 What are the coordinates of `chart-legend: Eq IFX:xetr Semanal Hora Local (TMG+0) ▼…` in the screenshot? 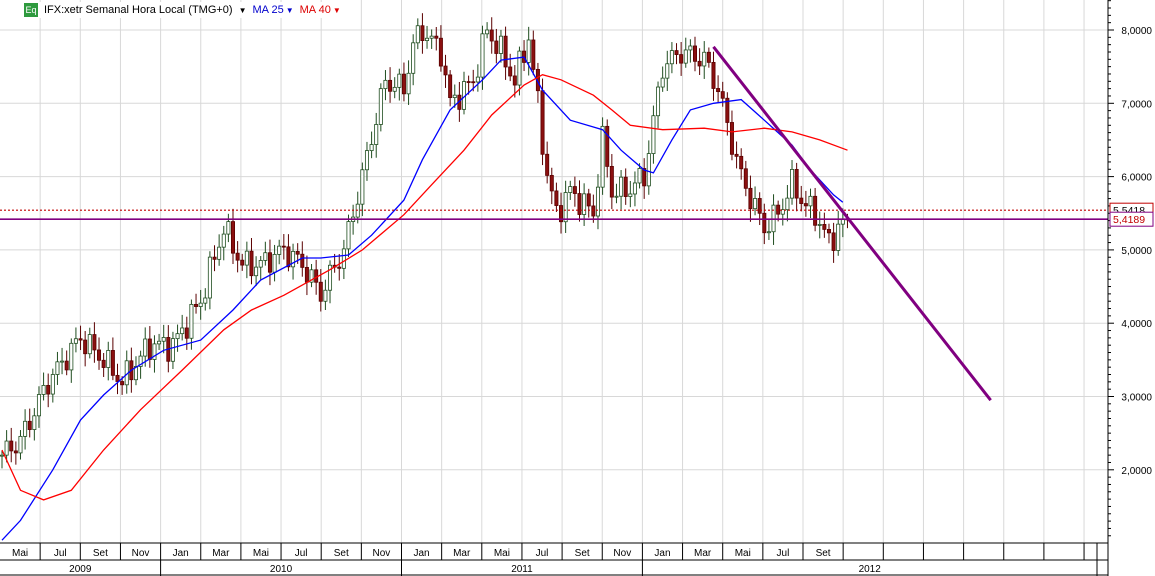 It's located at (184, 10).